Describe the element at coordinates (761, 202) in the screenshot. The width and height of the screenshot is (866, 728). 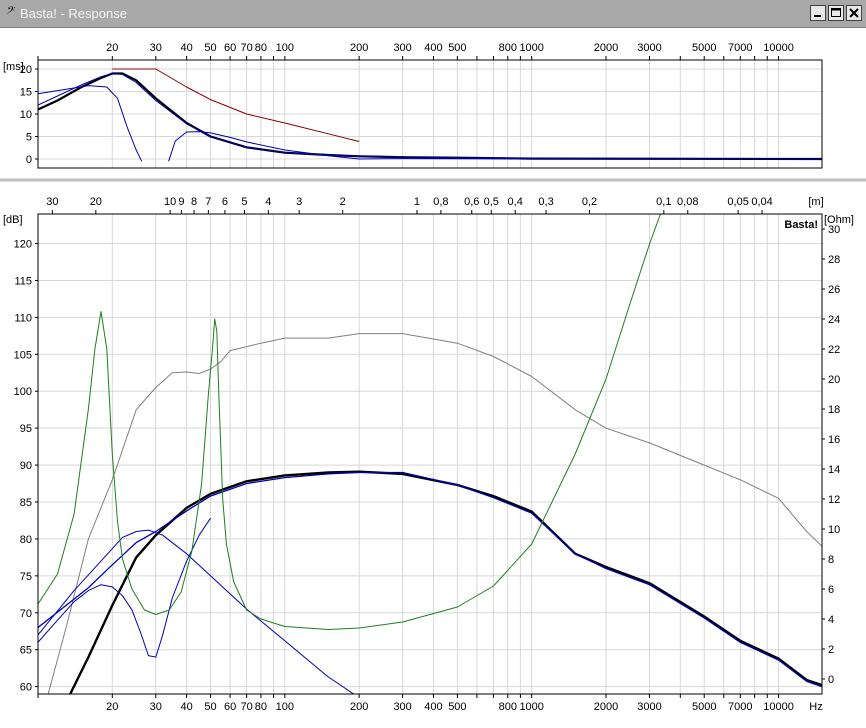
I see `wavelength-tick-label: 0,04` at that location.